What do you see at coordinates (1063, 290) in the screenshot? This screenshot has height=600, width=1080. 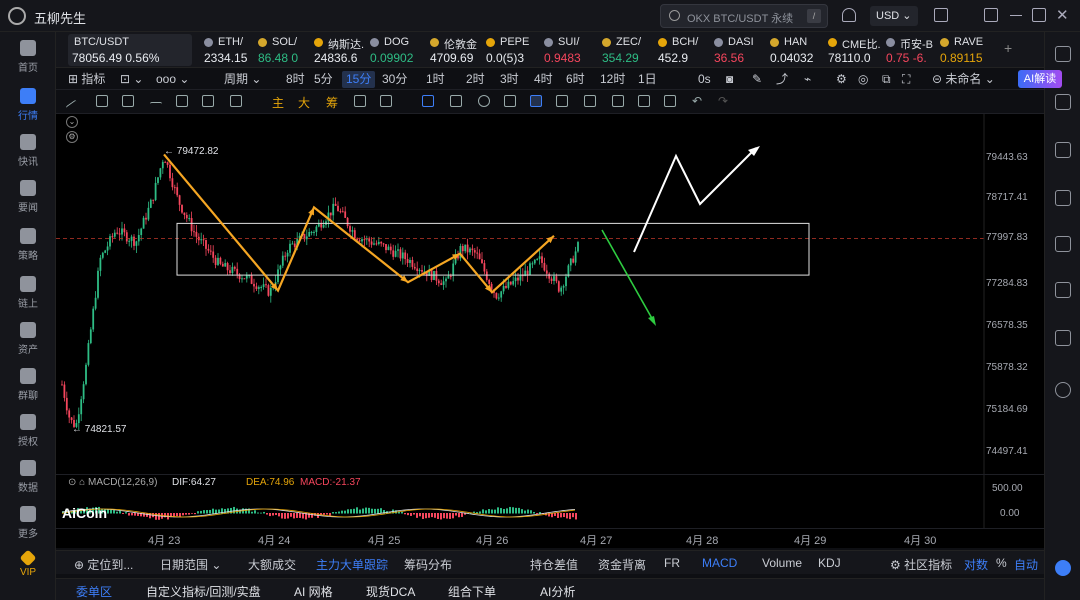 I see `dtf-icon` at bounding box center [1063, 290].